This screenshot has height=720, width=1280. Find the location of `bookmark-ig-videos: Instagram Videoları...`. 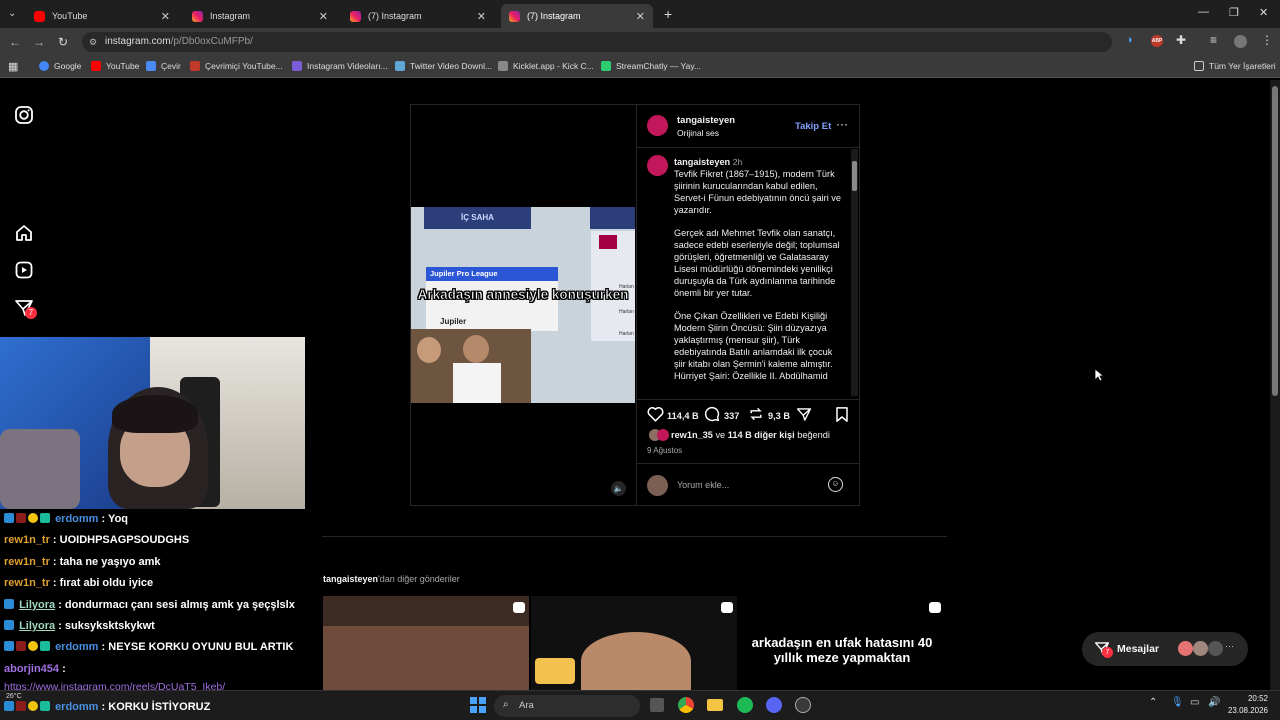

bookmark-ig-videos: Instagram Videoları... is located at coordinates (340, 66).